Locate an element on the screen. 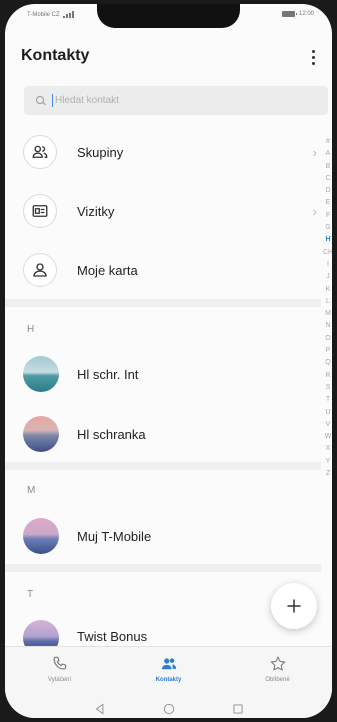  text-cursor is located at coordinates (52, 100).